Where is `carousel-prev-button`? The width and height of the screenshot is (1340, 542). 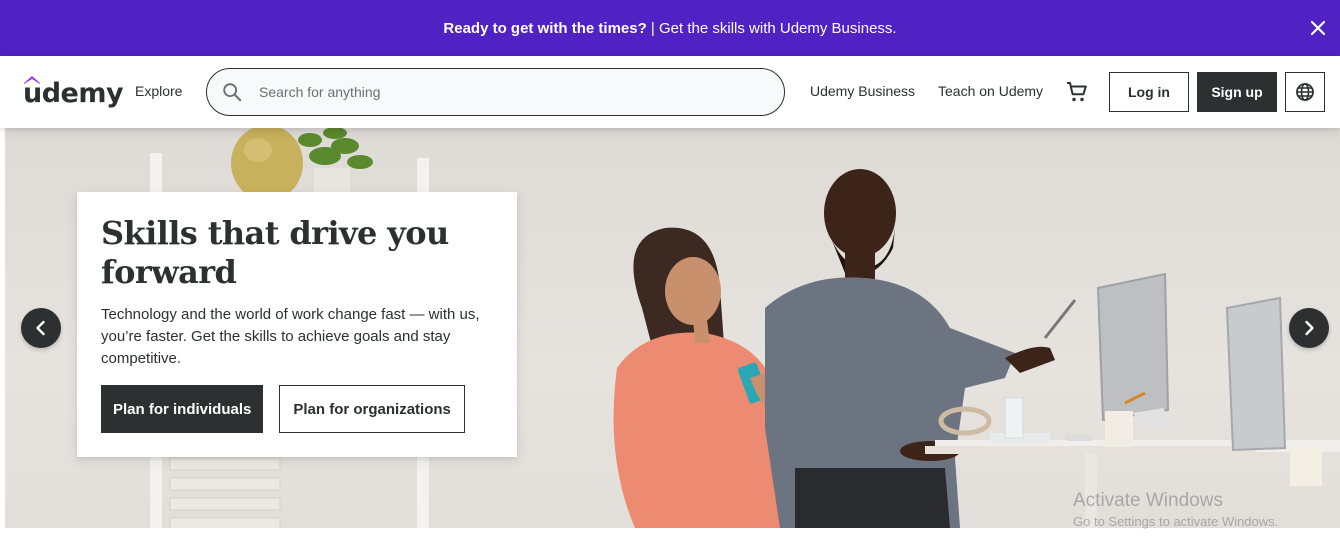
carousel-prev-button is located at coordinates (41, 328).